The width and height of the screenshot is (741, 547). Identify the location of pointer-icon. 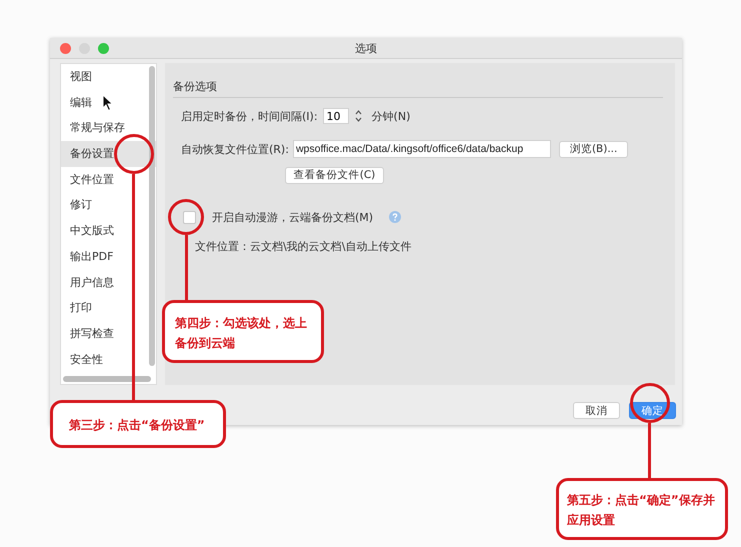
(108, 103).